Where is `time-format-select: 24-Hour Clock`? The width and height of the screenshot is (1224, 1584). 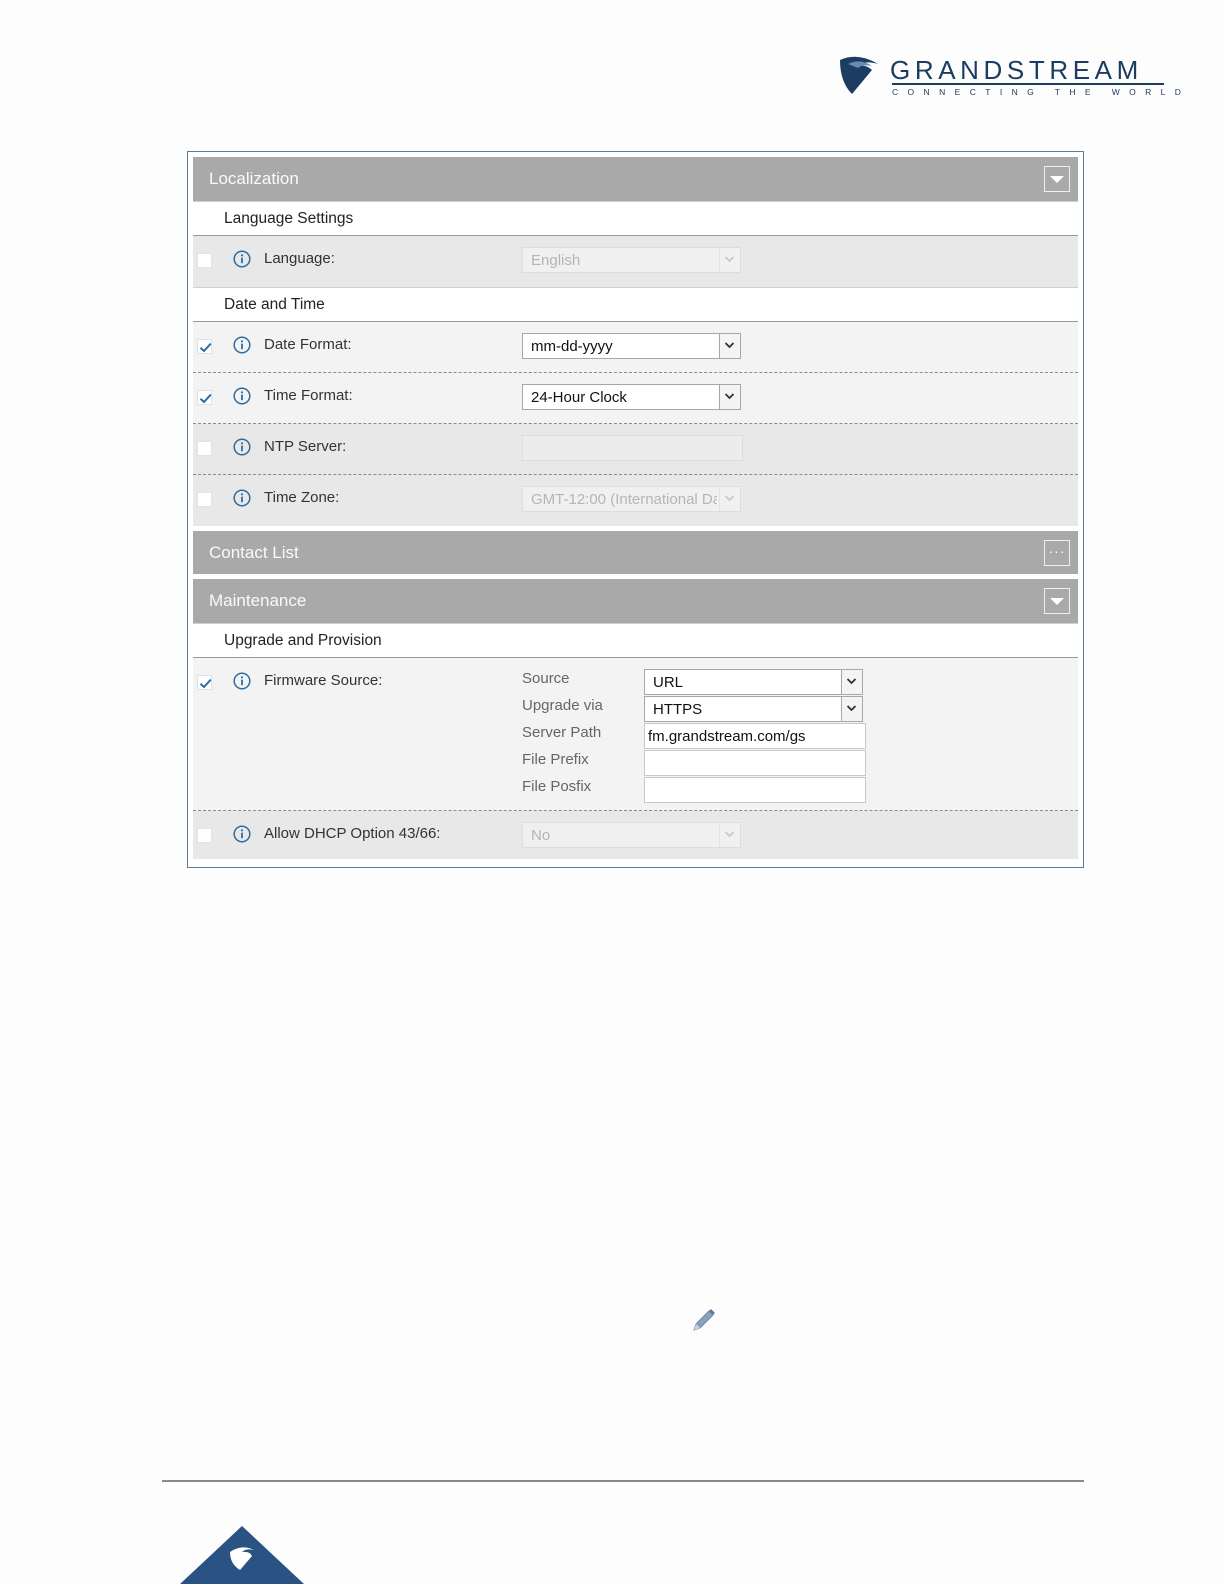 time-format-select: 24-Hour Clock is located at coordinates (631, 397).